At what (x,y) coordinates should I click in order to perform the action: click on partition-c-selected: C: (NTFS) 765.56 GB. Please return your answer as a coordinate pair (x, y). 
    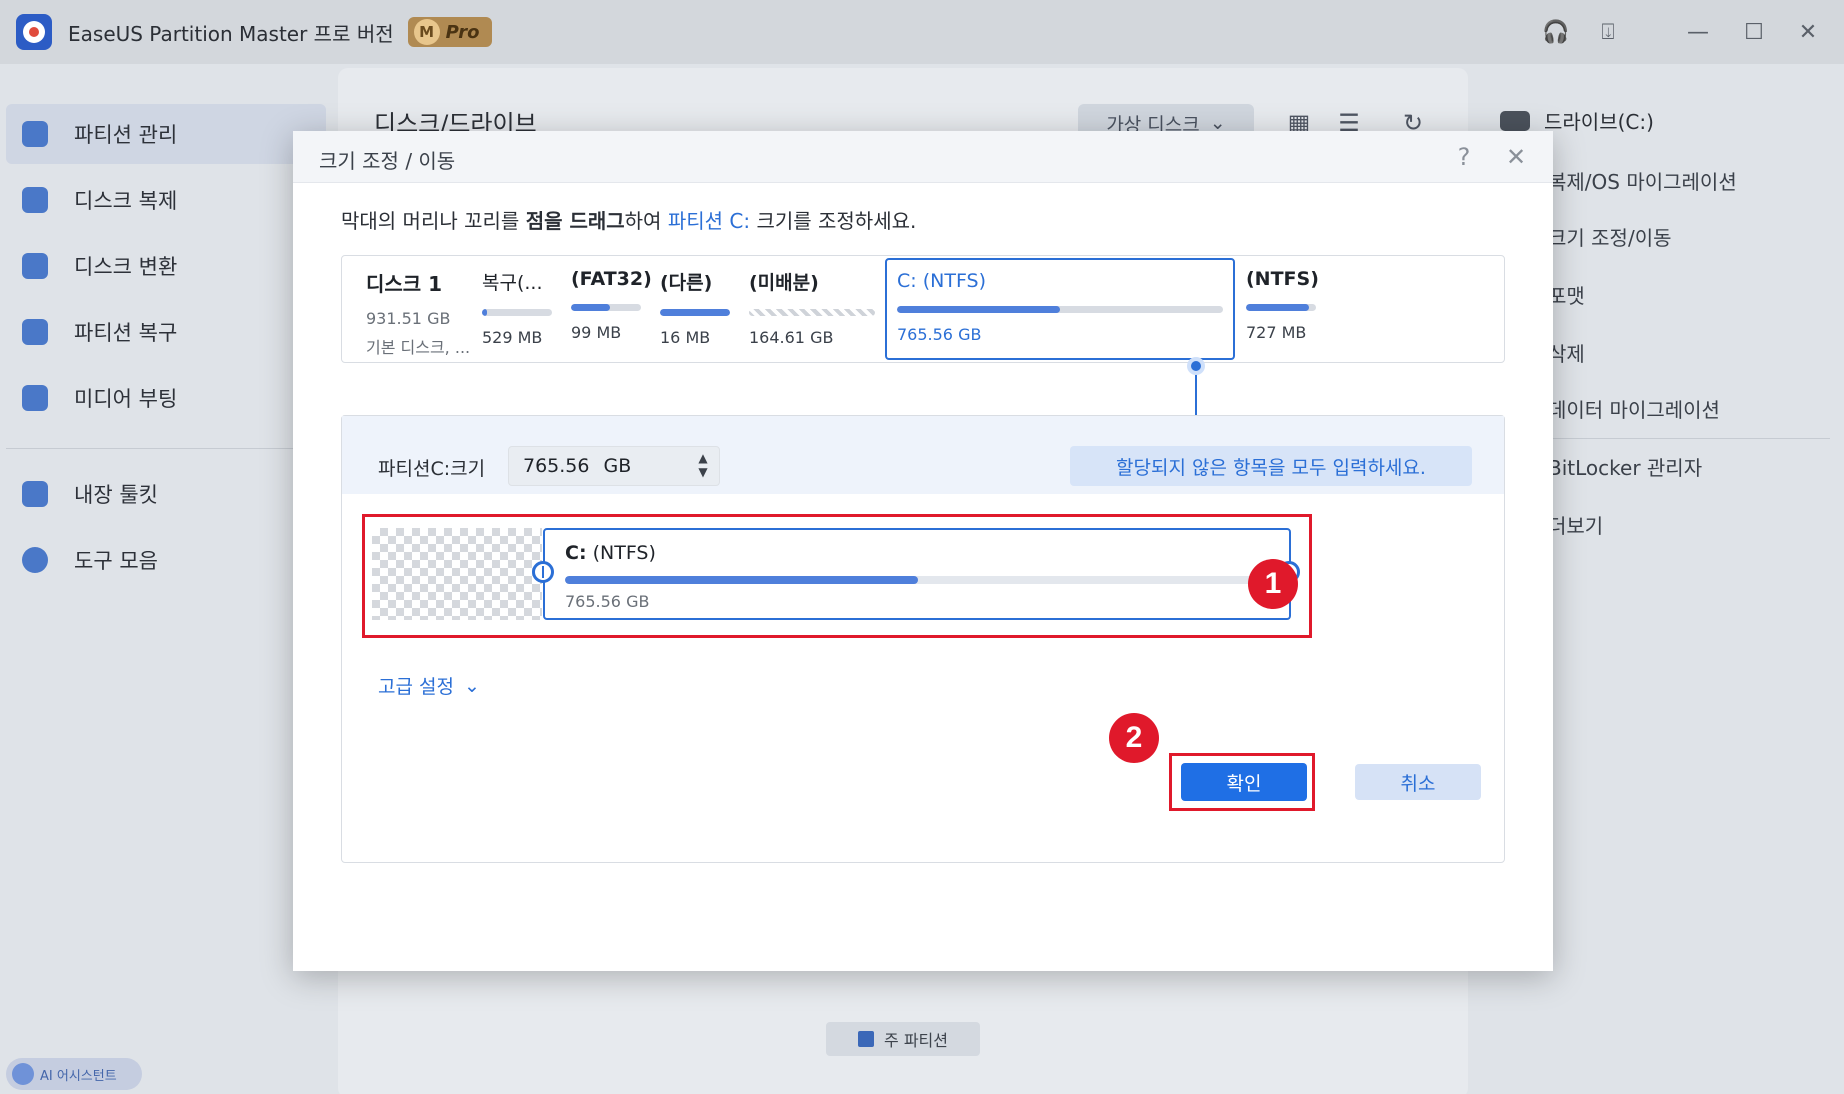
    Looking at the image, I should click on (1060, 309).